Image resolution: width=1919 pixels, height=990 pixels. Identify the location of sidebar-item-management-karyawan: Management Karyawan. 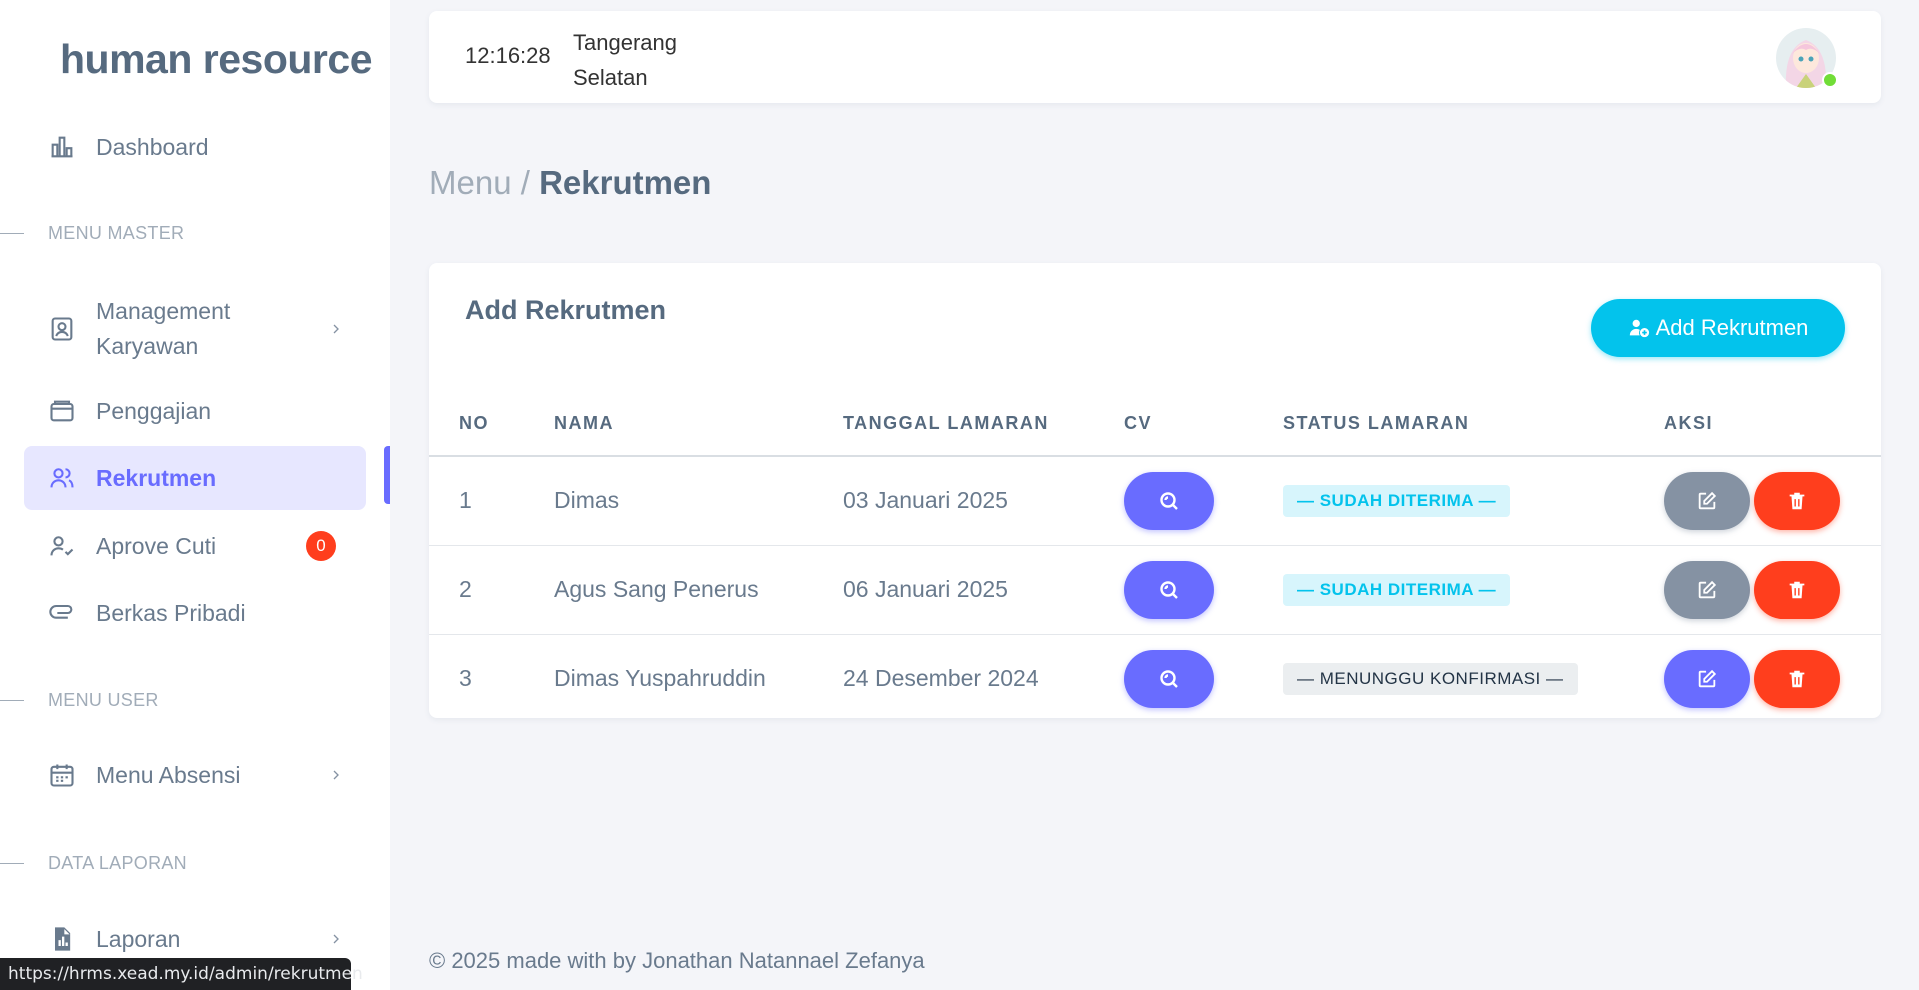
(195, 329).